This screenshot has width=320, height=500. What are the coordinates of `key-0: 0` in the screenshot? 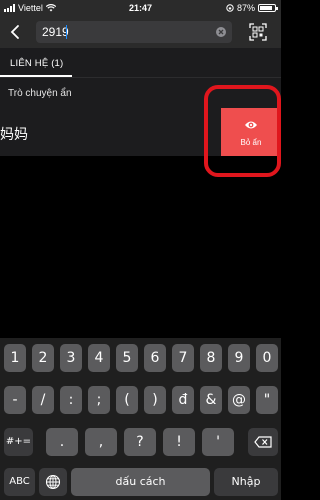 It's located at (267, 358).